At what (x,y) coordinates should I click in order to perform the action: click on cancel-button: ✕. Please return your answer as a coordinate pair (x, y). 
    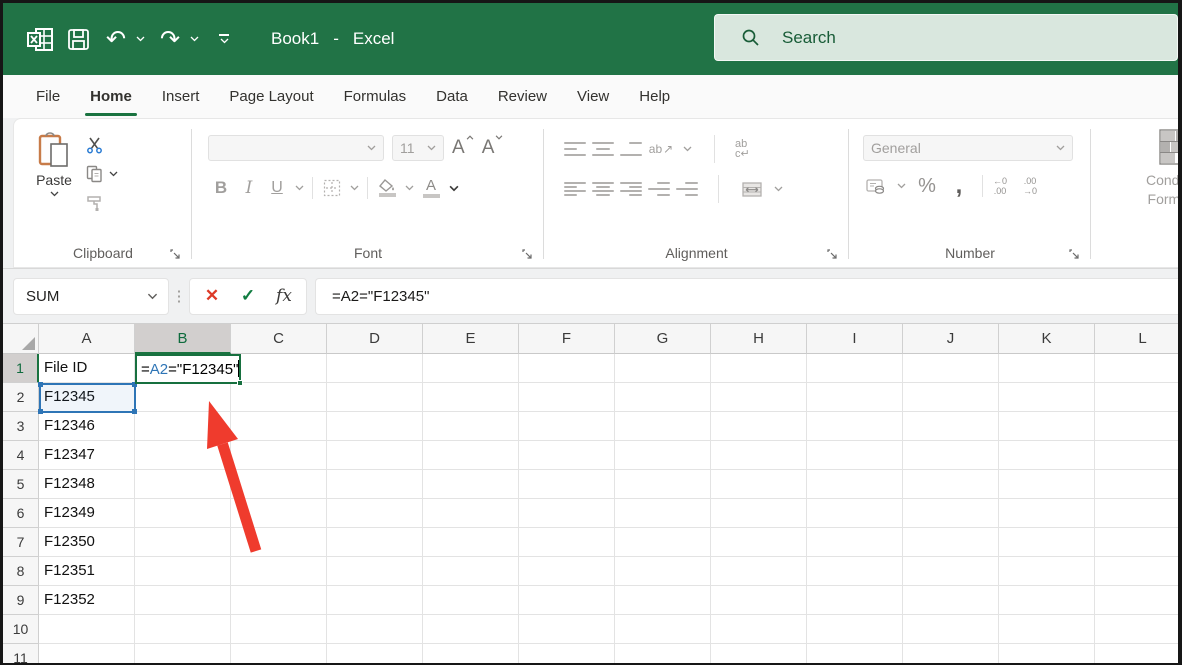
    Looking at the image, I should click on (212, 296).